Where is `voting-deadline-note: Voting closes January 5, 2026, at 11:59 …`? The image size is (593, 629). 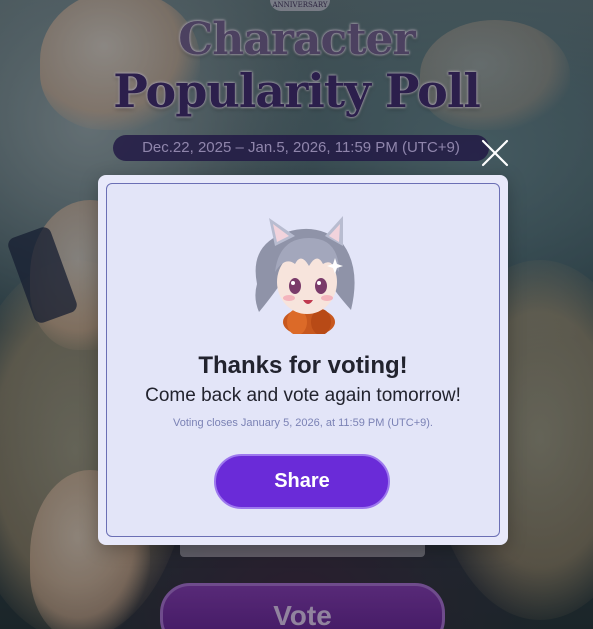
voting-deadline-note: Voting closes January 5, 2026, at 11:59 … is located at coordinates (303, 423).